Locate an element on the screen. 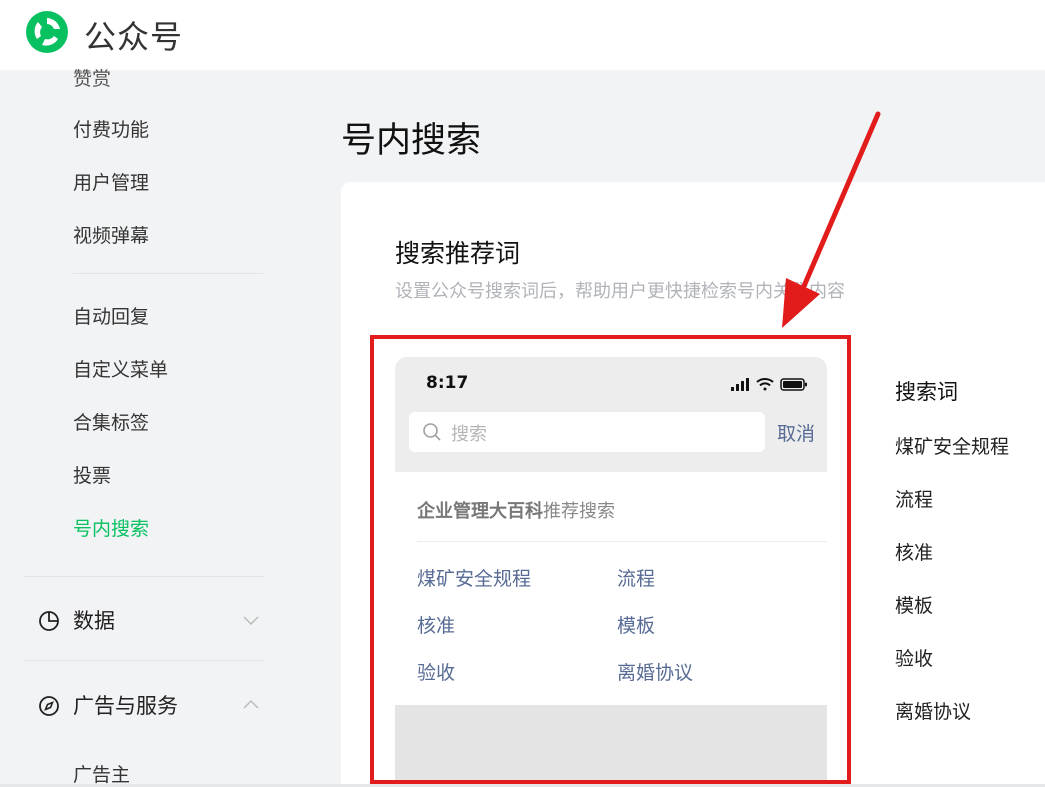 The image size is (1045, 787). keyword-list-item: 煤矿安全规程 is located at coordinates (952, 445).